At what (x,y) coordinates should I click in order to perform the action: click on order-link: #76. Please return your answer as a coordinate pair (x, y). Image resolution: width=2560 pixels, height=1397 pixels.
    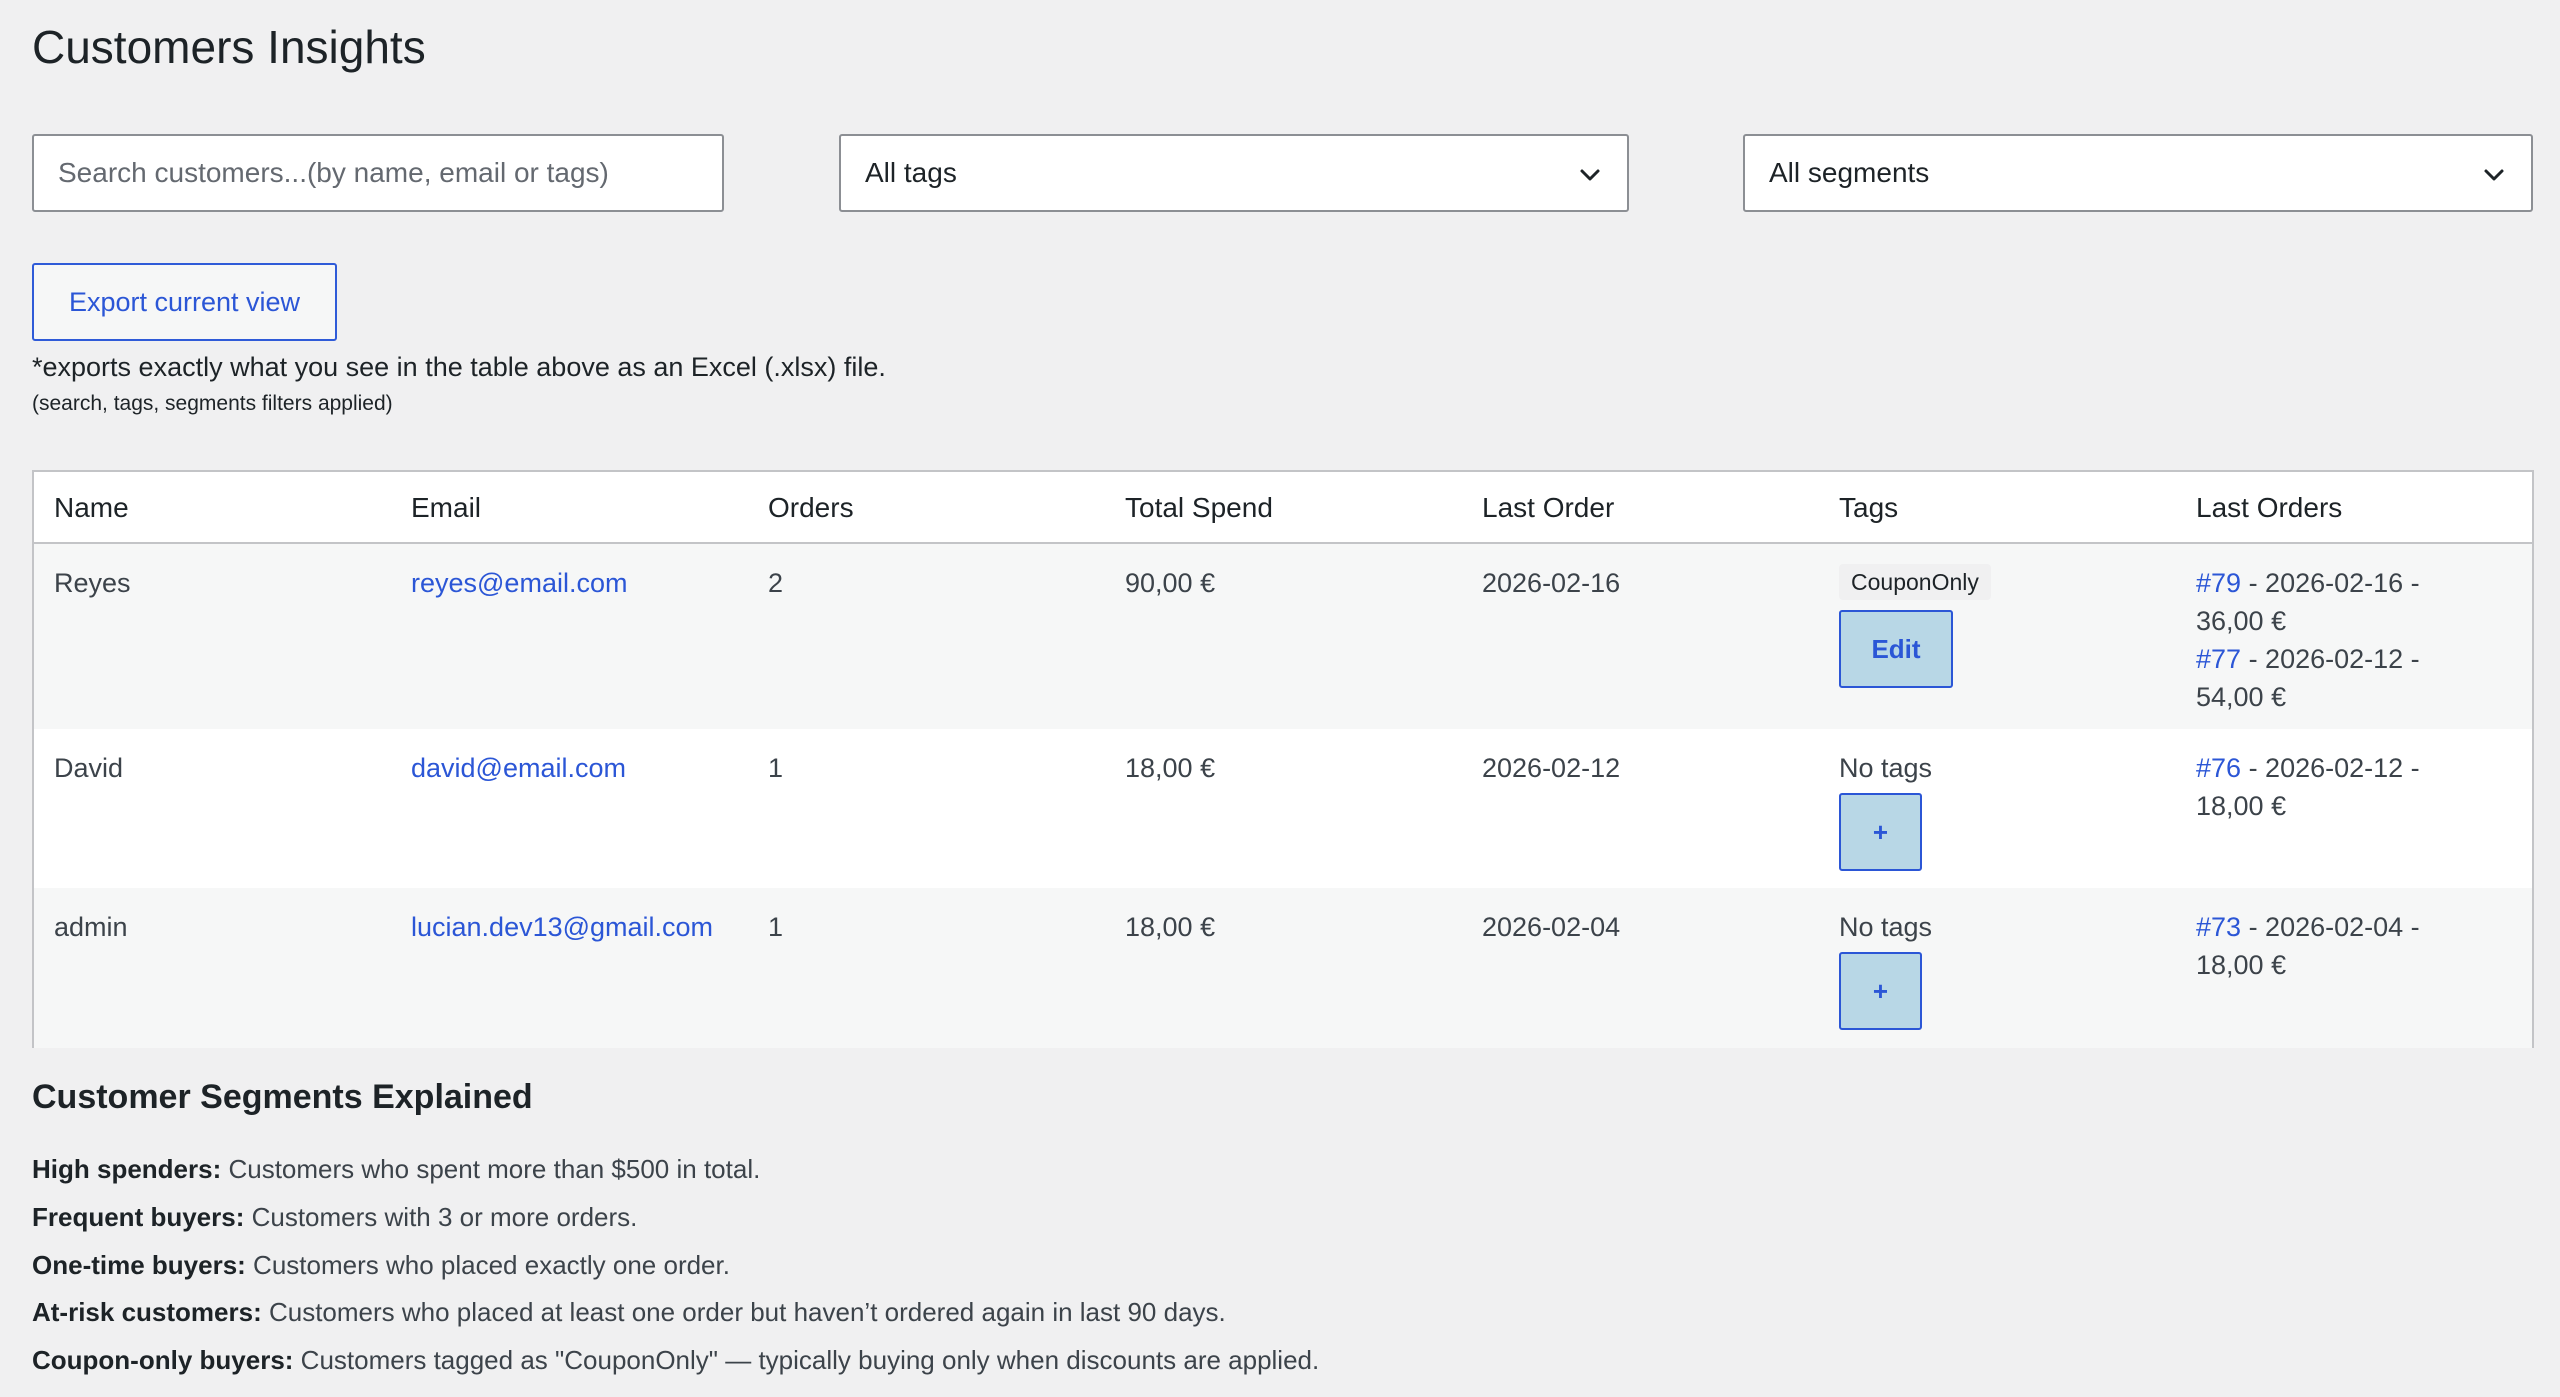
    Looking at the image, I should click on (2218, 768).